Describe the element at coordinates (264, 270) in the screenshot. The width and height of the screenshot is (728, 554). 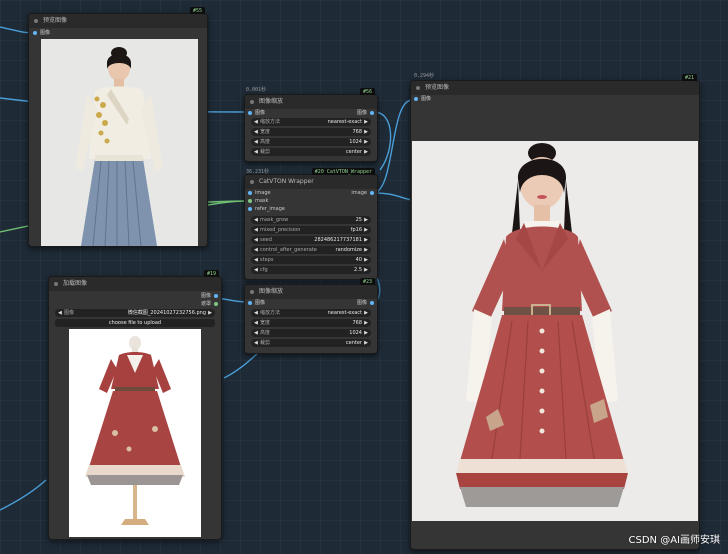
I see `widget-label: cfg` at that location.